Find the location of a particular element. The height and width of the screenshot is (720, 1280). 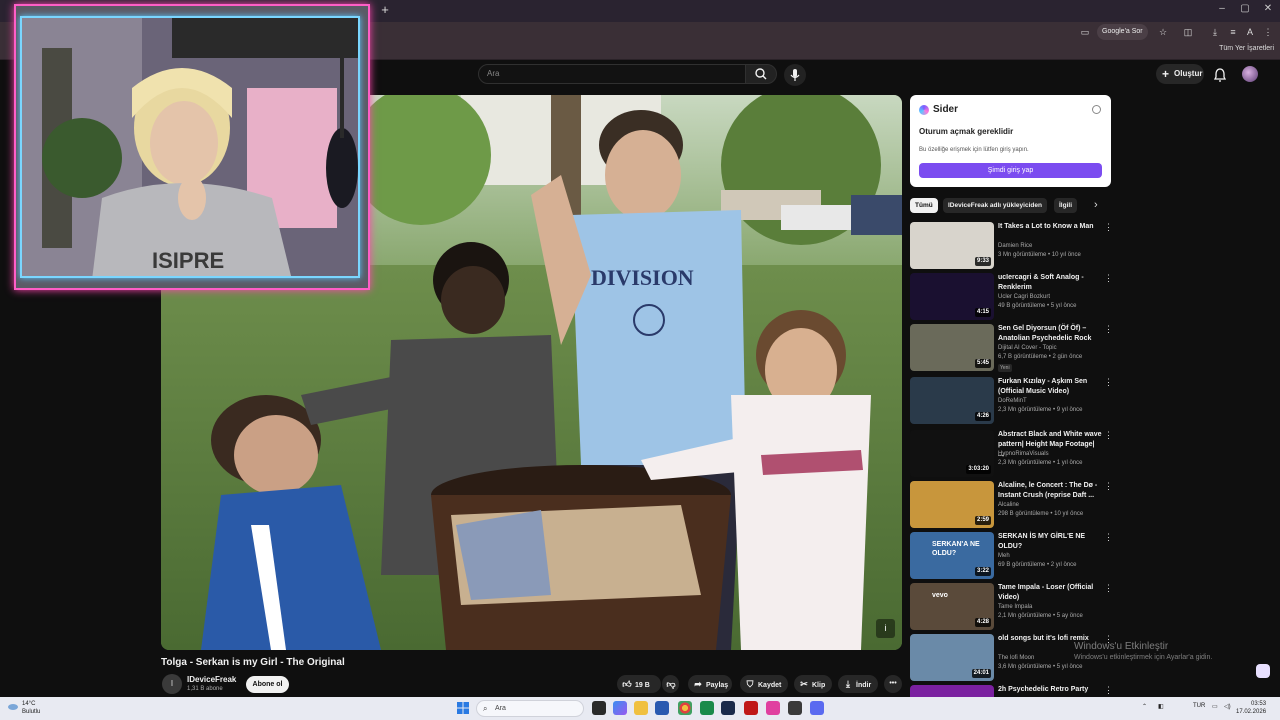

app-dark-icon is located at coordinates (795, 708).